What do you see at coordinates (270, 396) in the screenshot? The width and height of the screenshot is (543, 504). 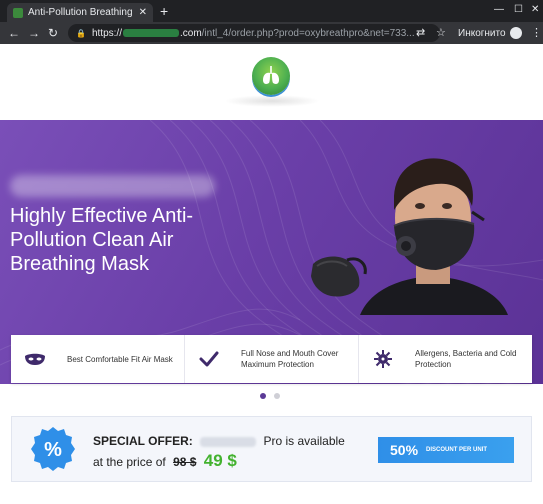 I see `carousel-pagination` at bounding box center [270, 396].